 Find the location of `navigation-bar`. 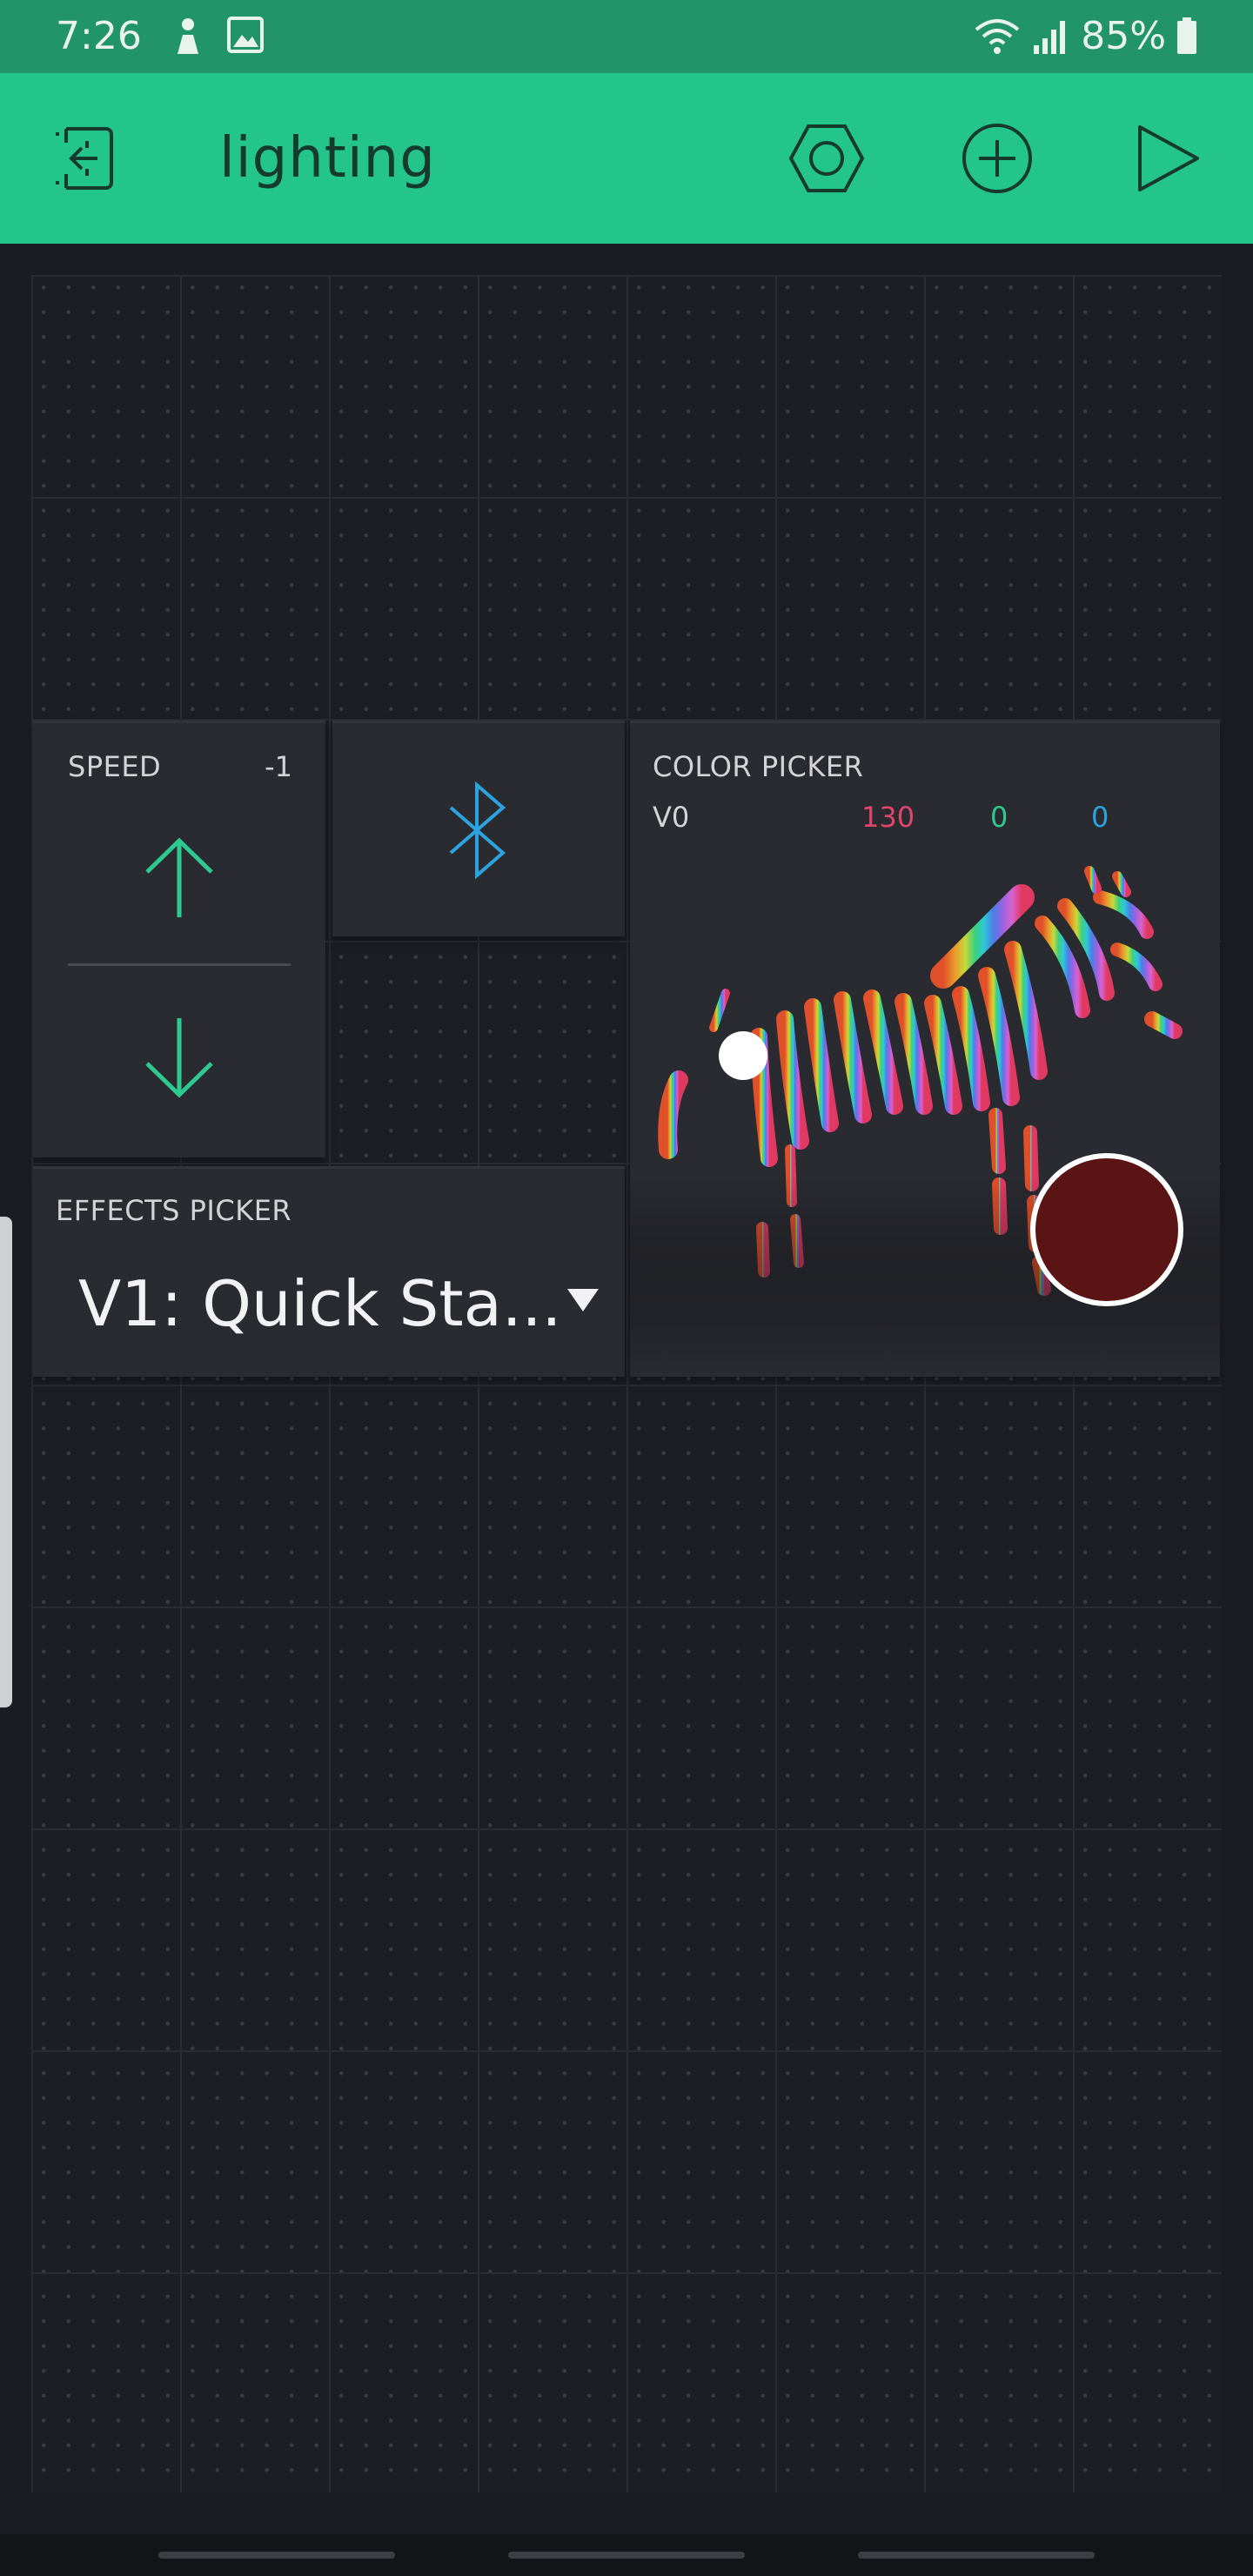

navigation-bar is located at coordinates (626, 2555).